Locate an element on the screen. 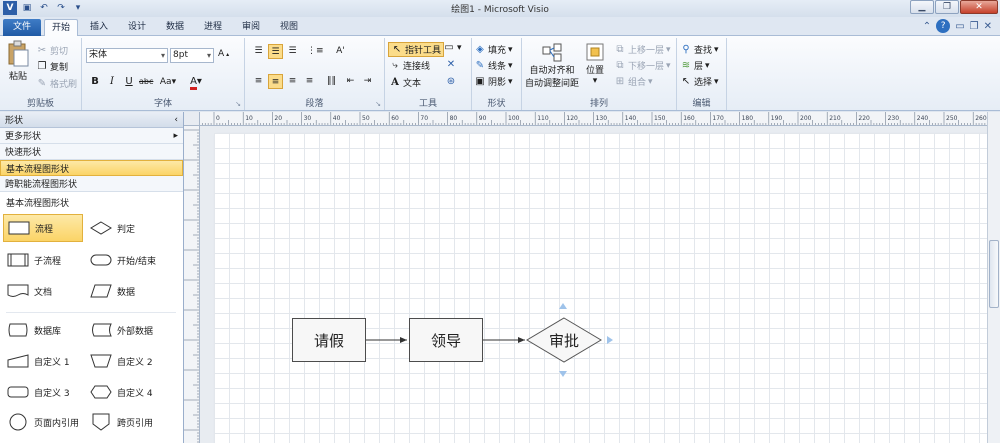 The height and width of the screenshot is (443, 1000). flow-box-leave-request: 请假 is located at coordinates (329, 340).